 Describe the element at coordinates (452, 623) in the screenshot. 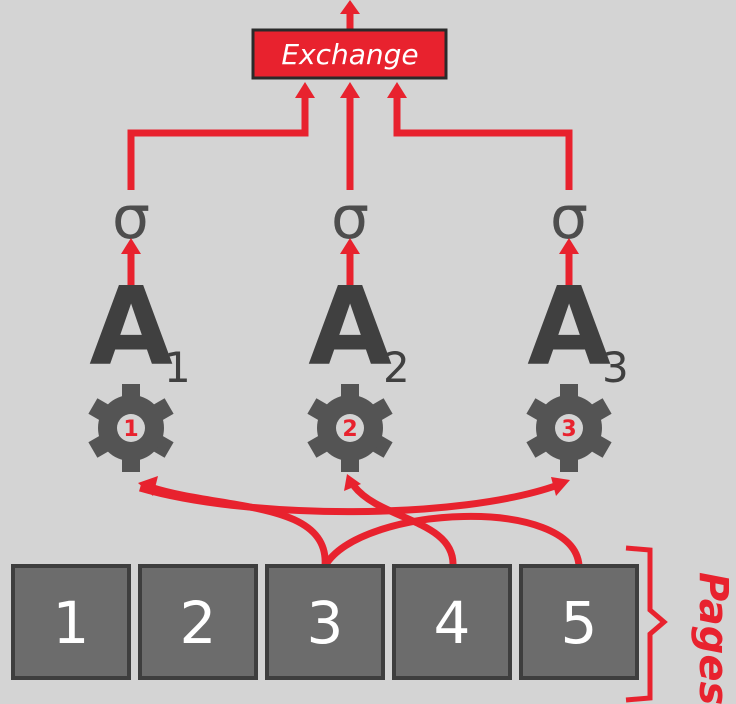

I see `page-number-4: 4` at that location.